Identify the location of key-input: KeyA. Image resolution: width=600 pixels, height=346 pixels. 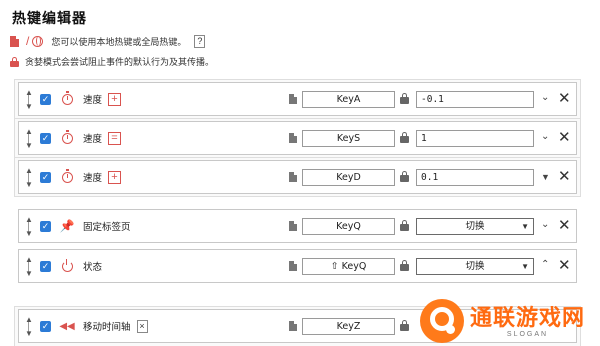
(348, 99).